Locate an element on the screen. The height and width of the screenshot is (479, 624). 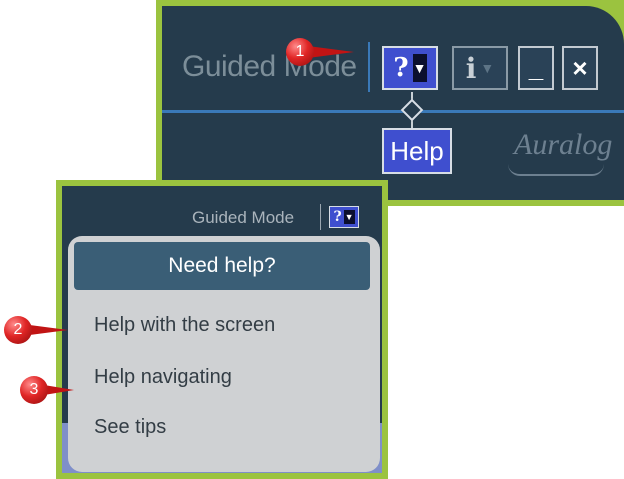
minimize-button: _ is located at coordinates (536, 68).